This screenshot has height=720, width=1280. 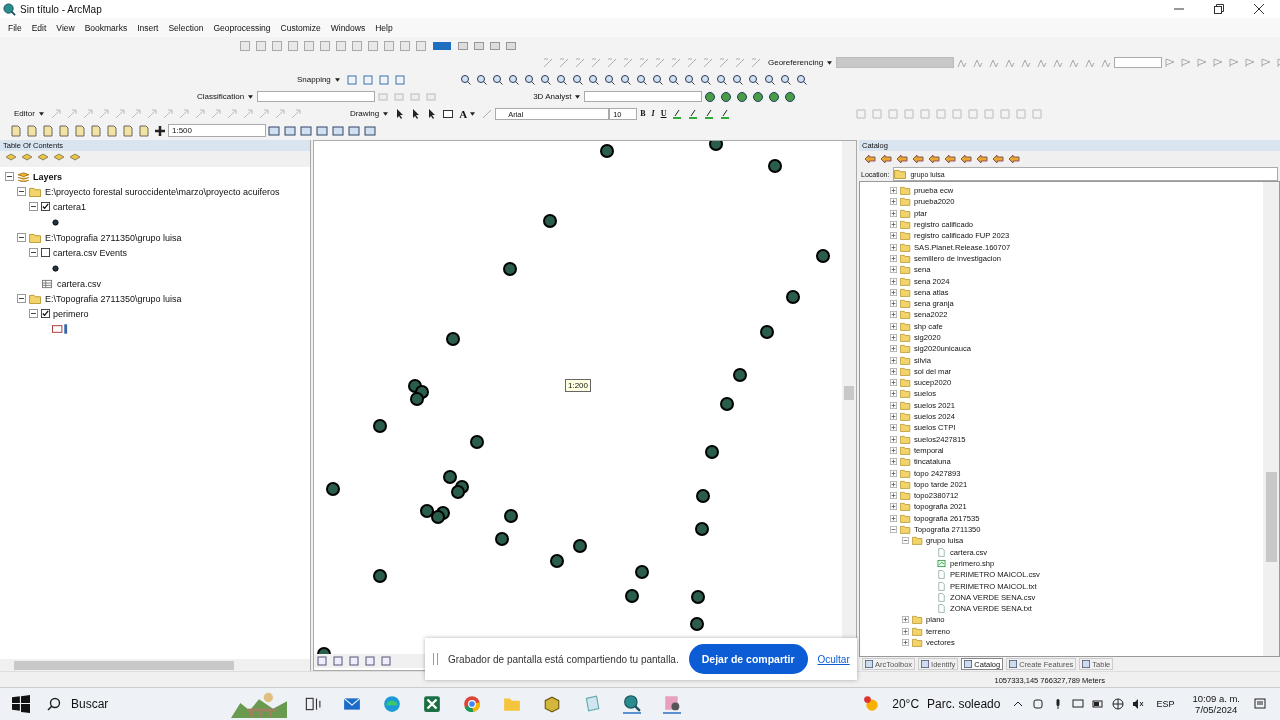 I want to click on hide-link: Ocultar, so click(x=833, y=659).